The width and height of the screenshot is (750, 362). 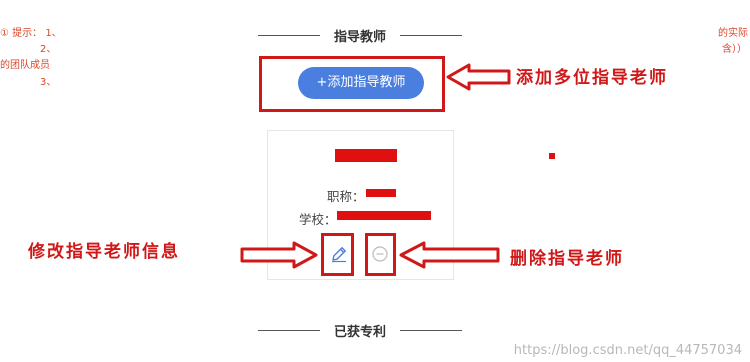 I want to click on arrow-right-icon, so click(x=279, y=255).